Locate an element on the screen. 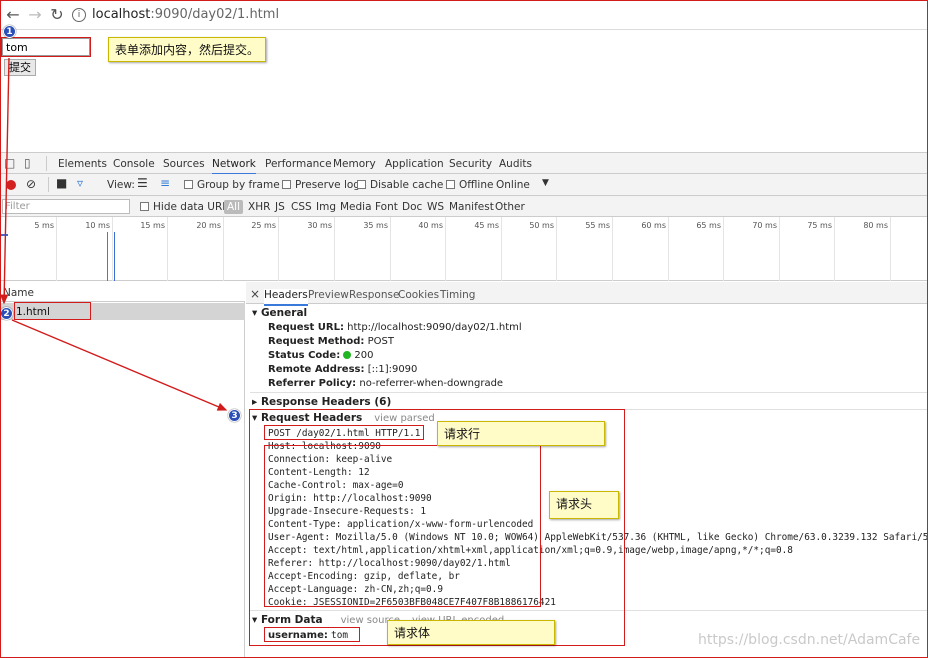 Image resolution: width=928 pixels, height=658 pixels. view-label: View: is located at coordinates (121, 185).